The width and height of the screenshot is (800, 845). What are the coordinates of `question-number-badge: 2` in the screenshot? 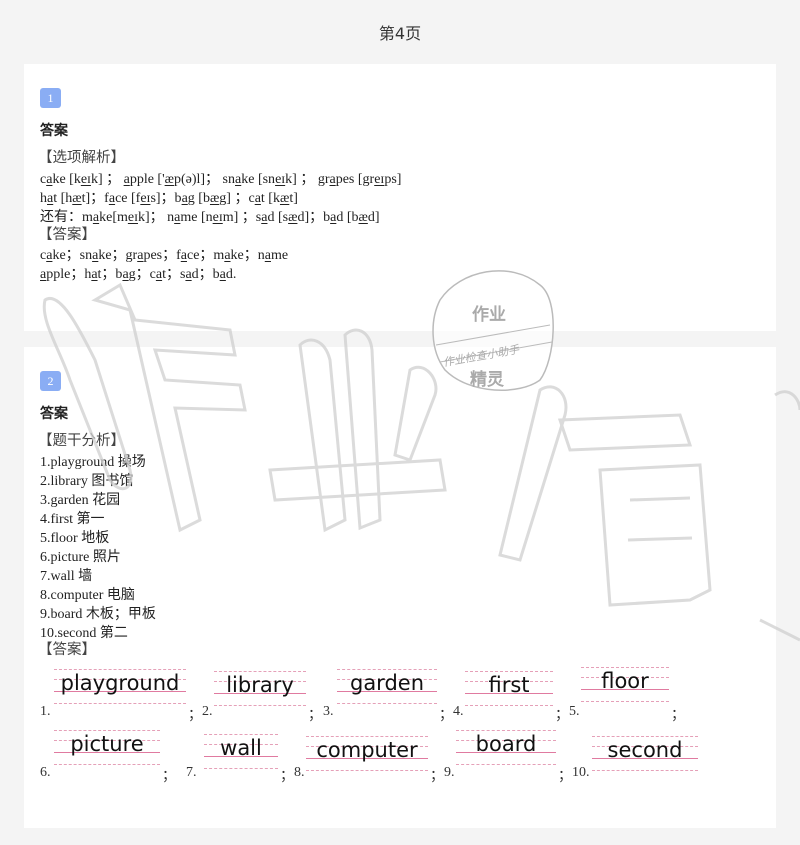 It's located at (50, 381).